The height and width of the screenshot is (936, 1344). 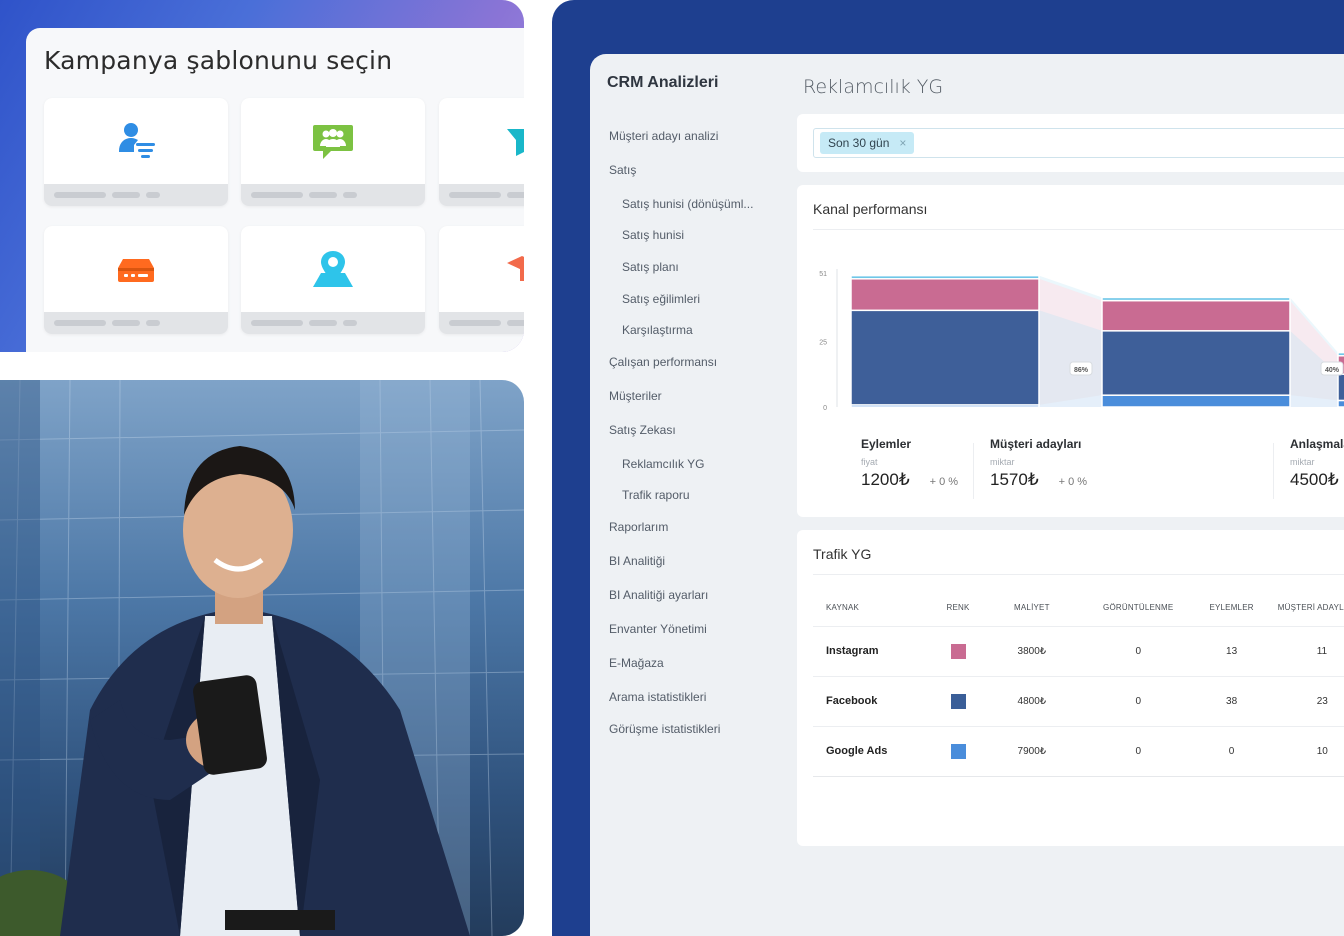 I want to click on kpi-leads: Müşteri adayları miktar 1570₺ + 0 %, so click(x=1038, y=463).